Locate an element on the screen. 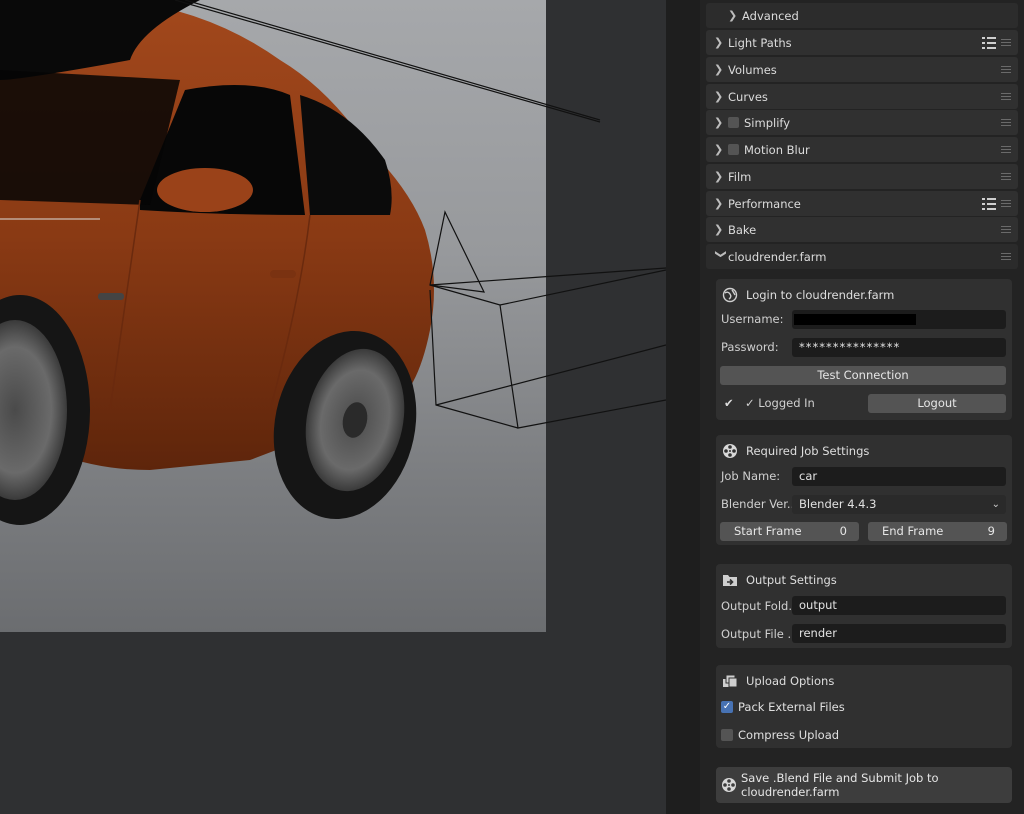 The width and height of the screenshot is (1024, 814). start-frame-label: Start Frame is located at coordinates (768, 531).